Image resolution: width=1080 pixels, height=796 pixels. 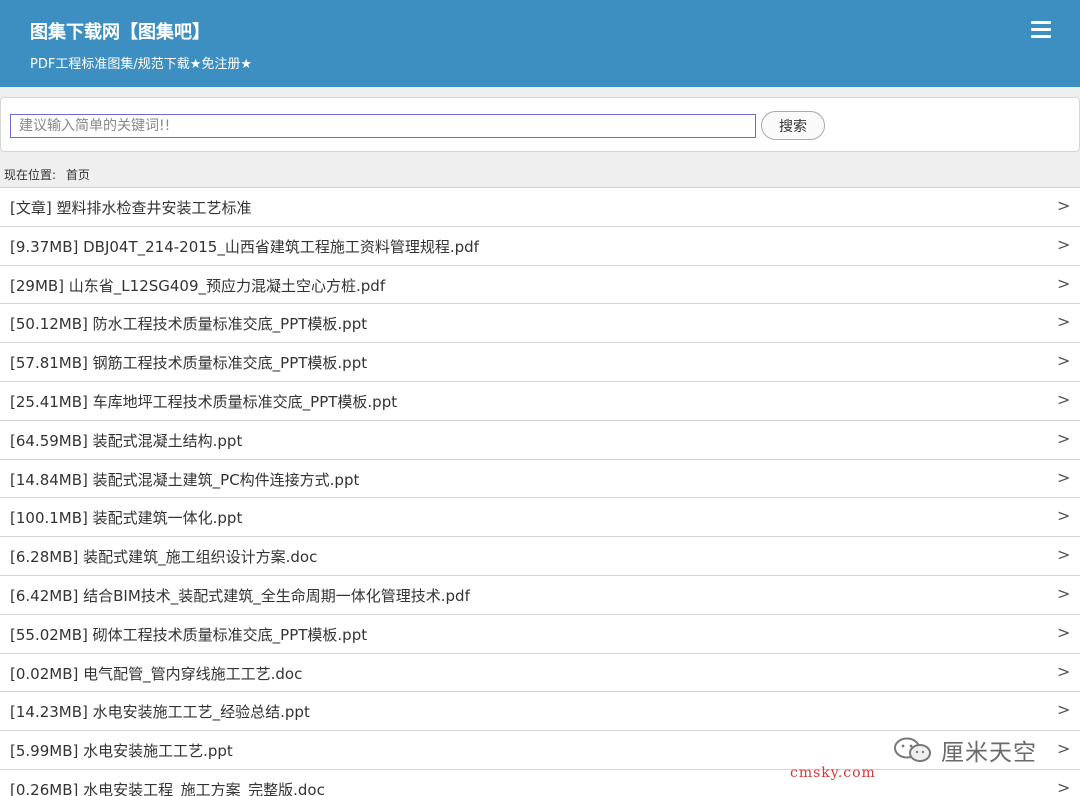 What do you see at coordinates (540, 518) in the screenshot?
I see `list-item: [100.1MB] 装配式建筑一体化.ppt >` at bounding box center [540, 518].